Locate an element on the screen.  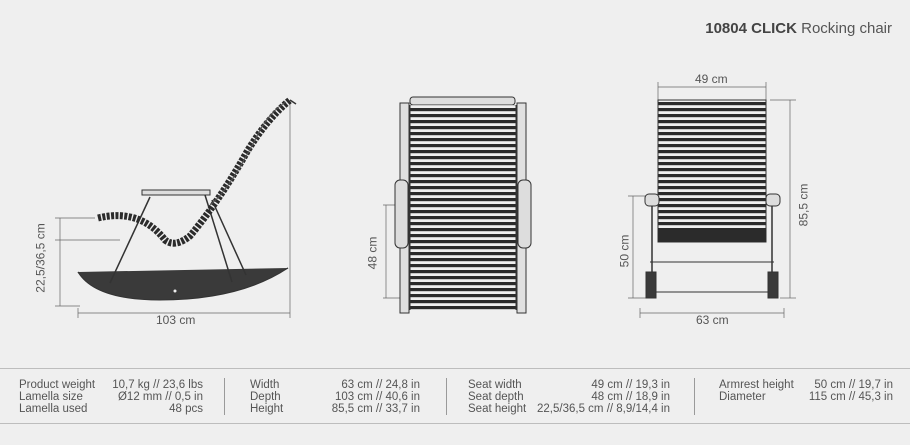
side-depth-label: 103 cm is located at coordinates (176, 320).